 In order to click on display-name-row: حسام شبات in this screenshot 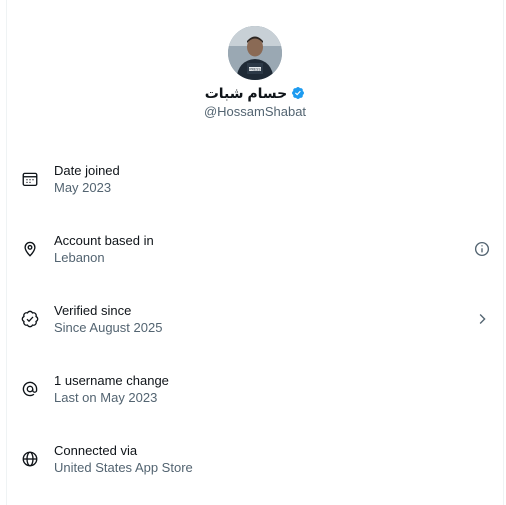, I will do `click(255, 93)`.